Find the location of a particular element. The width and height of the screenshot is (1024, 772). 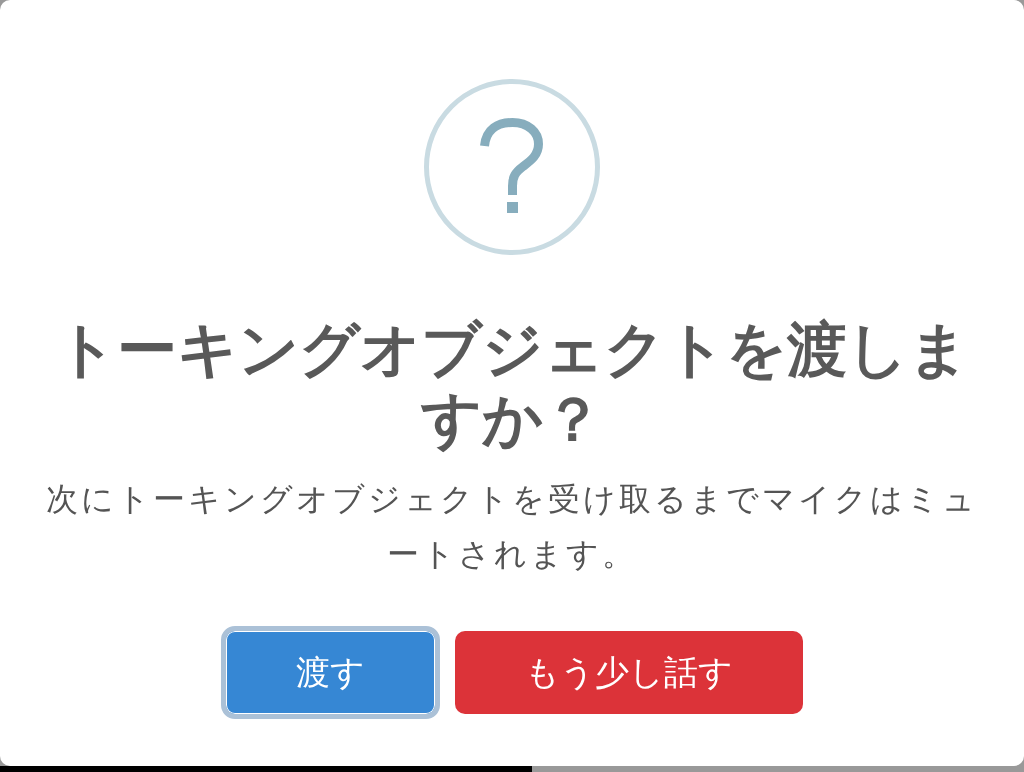

cancel-button: もう少し話す is located at coordinates (629, 672).